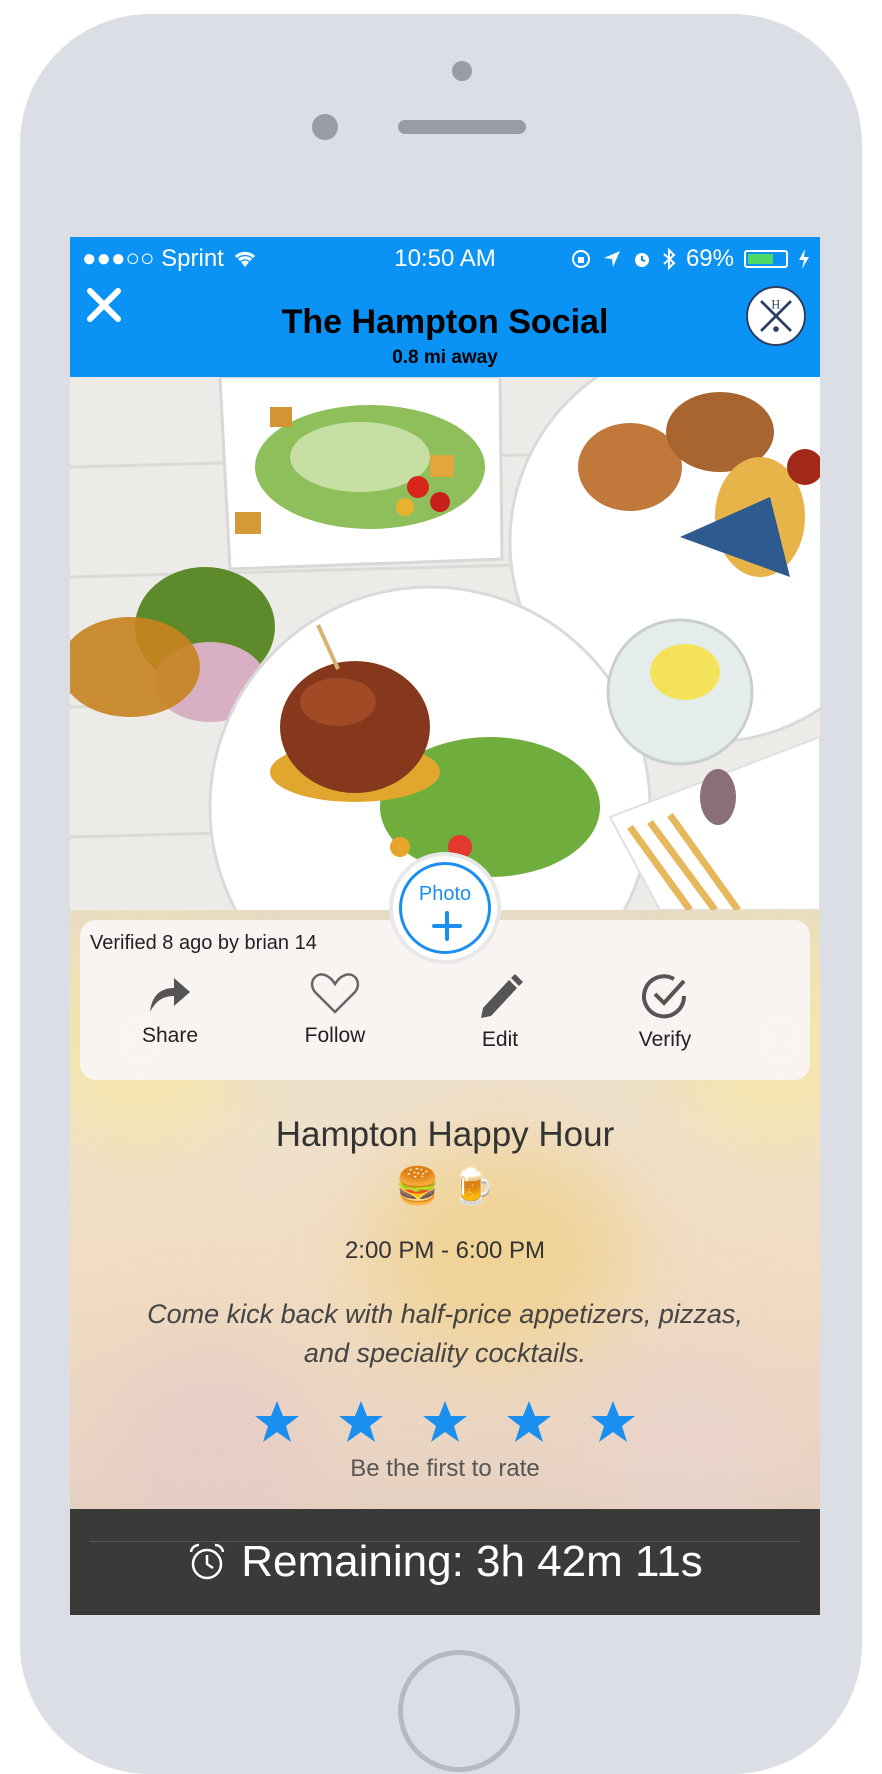  What do you see at coordinates (709, 258) in the screenshot?
I see `battery-percent: 69%` at bounding box center [709, 258].